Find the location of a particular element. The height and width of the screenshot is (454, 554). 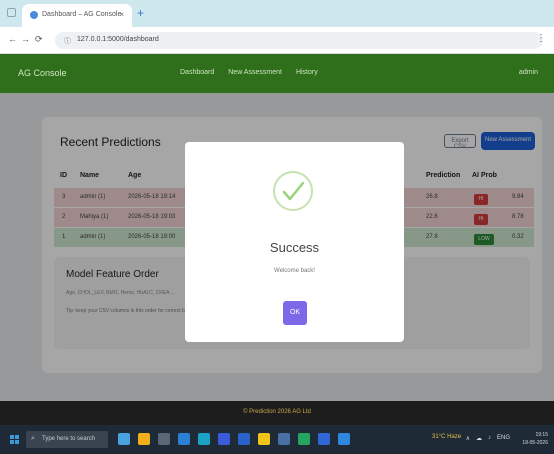

back-icon: ← is located at coordinates (12, 39).